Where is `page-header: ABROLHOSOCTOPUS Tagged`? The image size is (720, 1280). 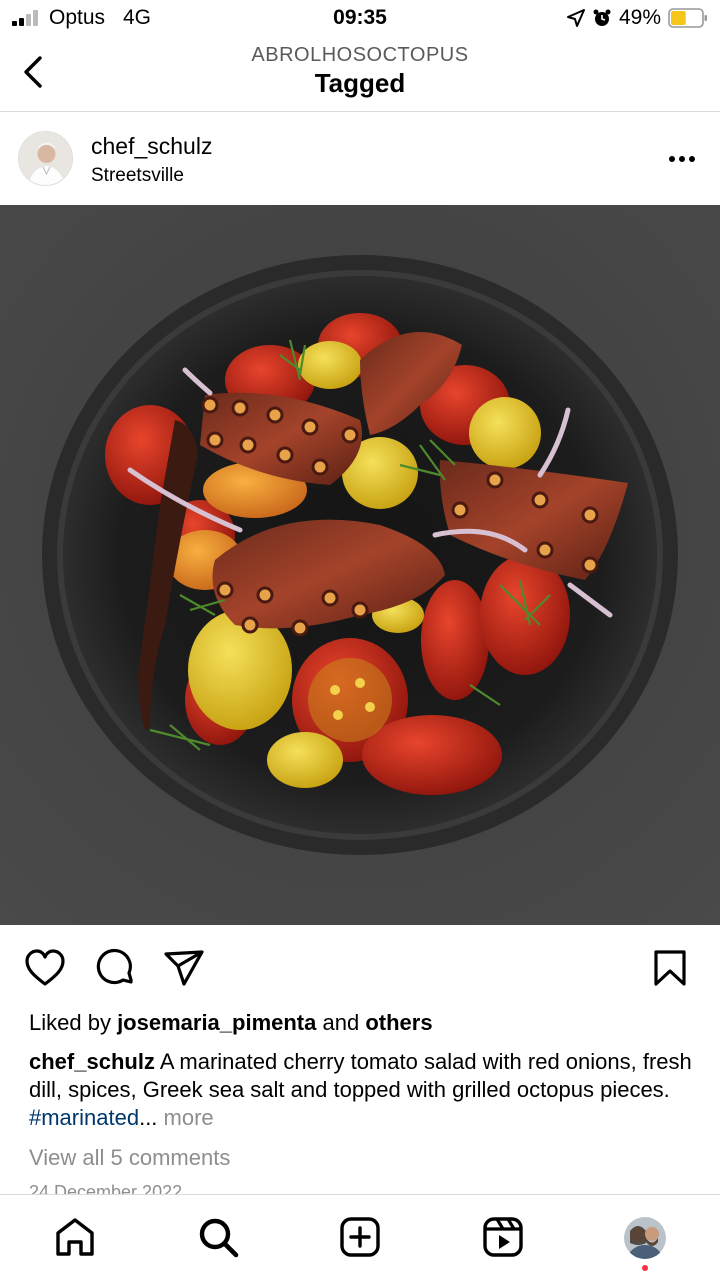
page-header: ABROLHOSOCTOPUS Tagged is located at coordinates (360, 75).